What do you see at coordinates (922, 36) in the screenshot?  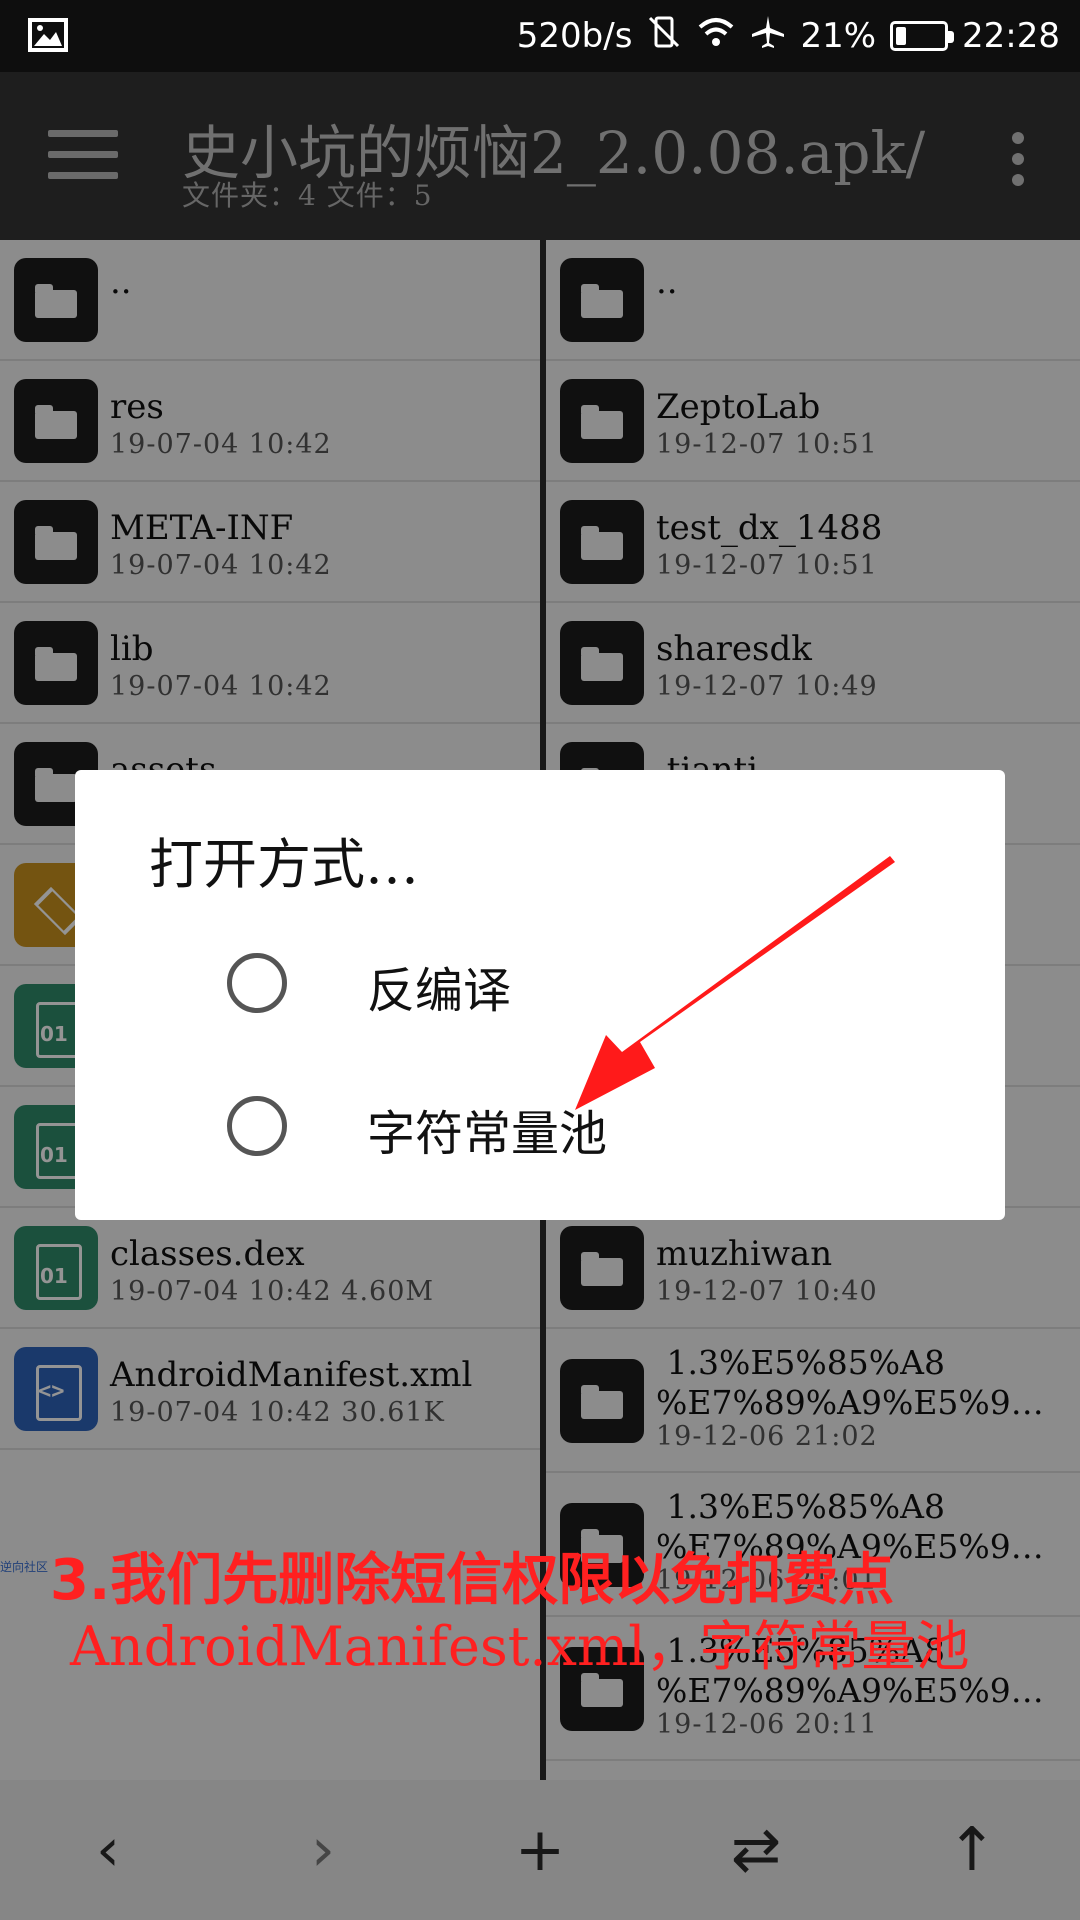 I see `battery-icon` at bounding box center [922, 36].